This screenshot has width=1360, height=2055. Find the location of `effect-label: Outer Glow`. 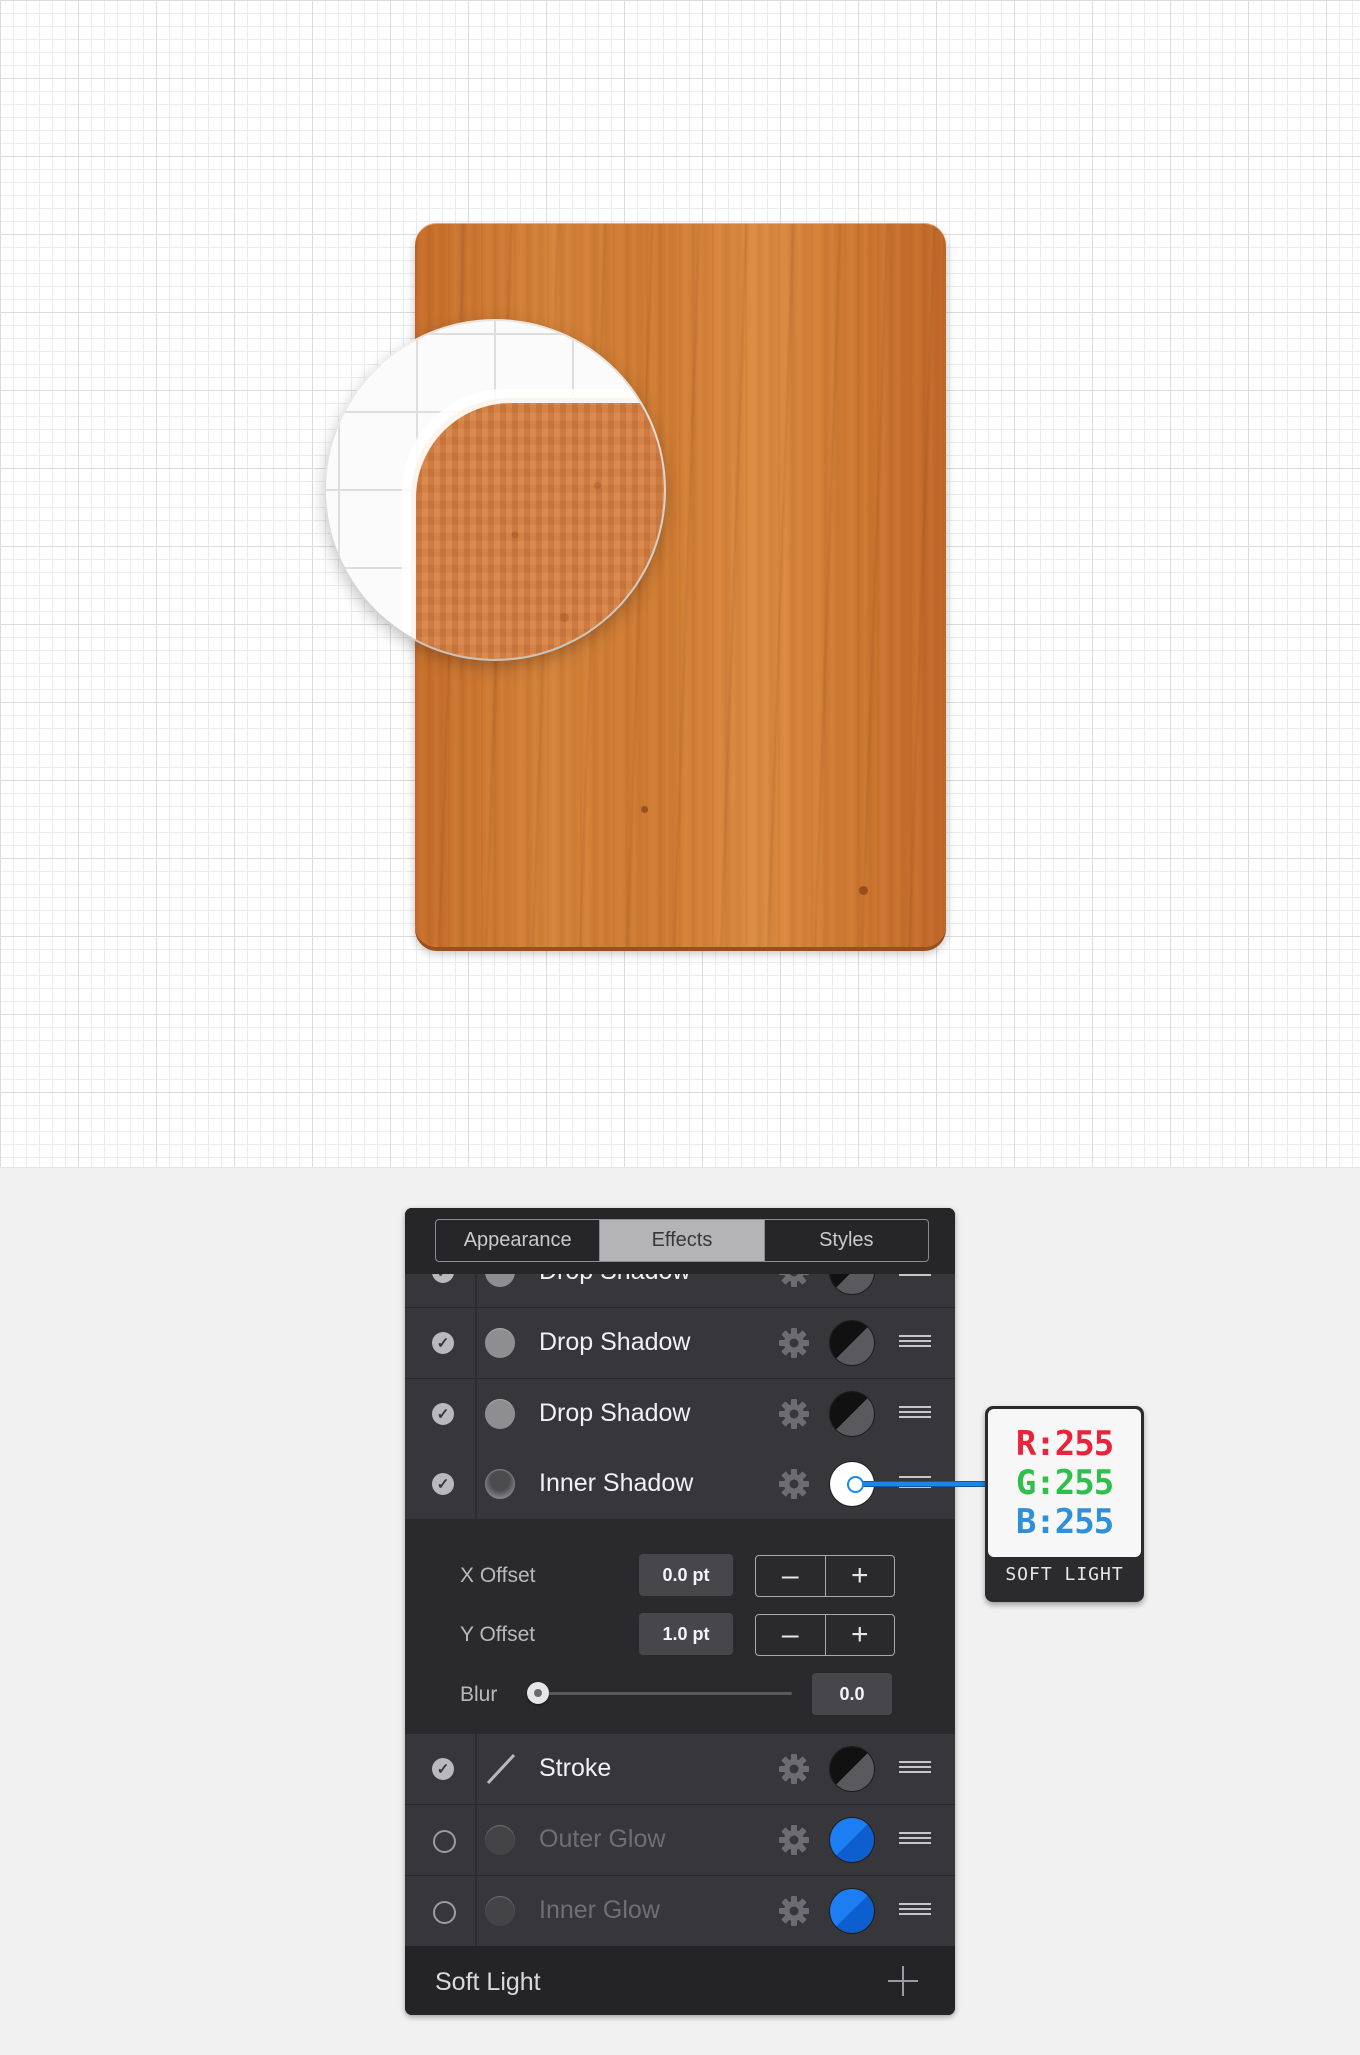

effect-label: Outer Glow is located at coordinates (602, 1839).